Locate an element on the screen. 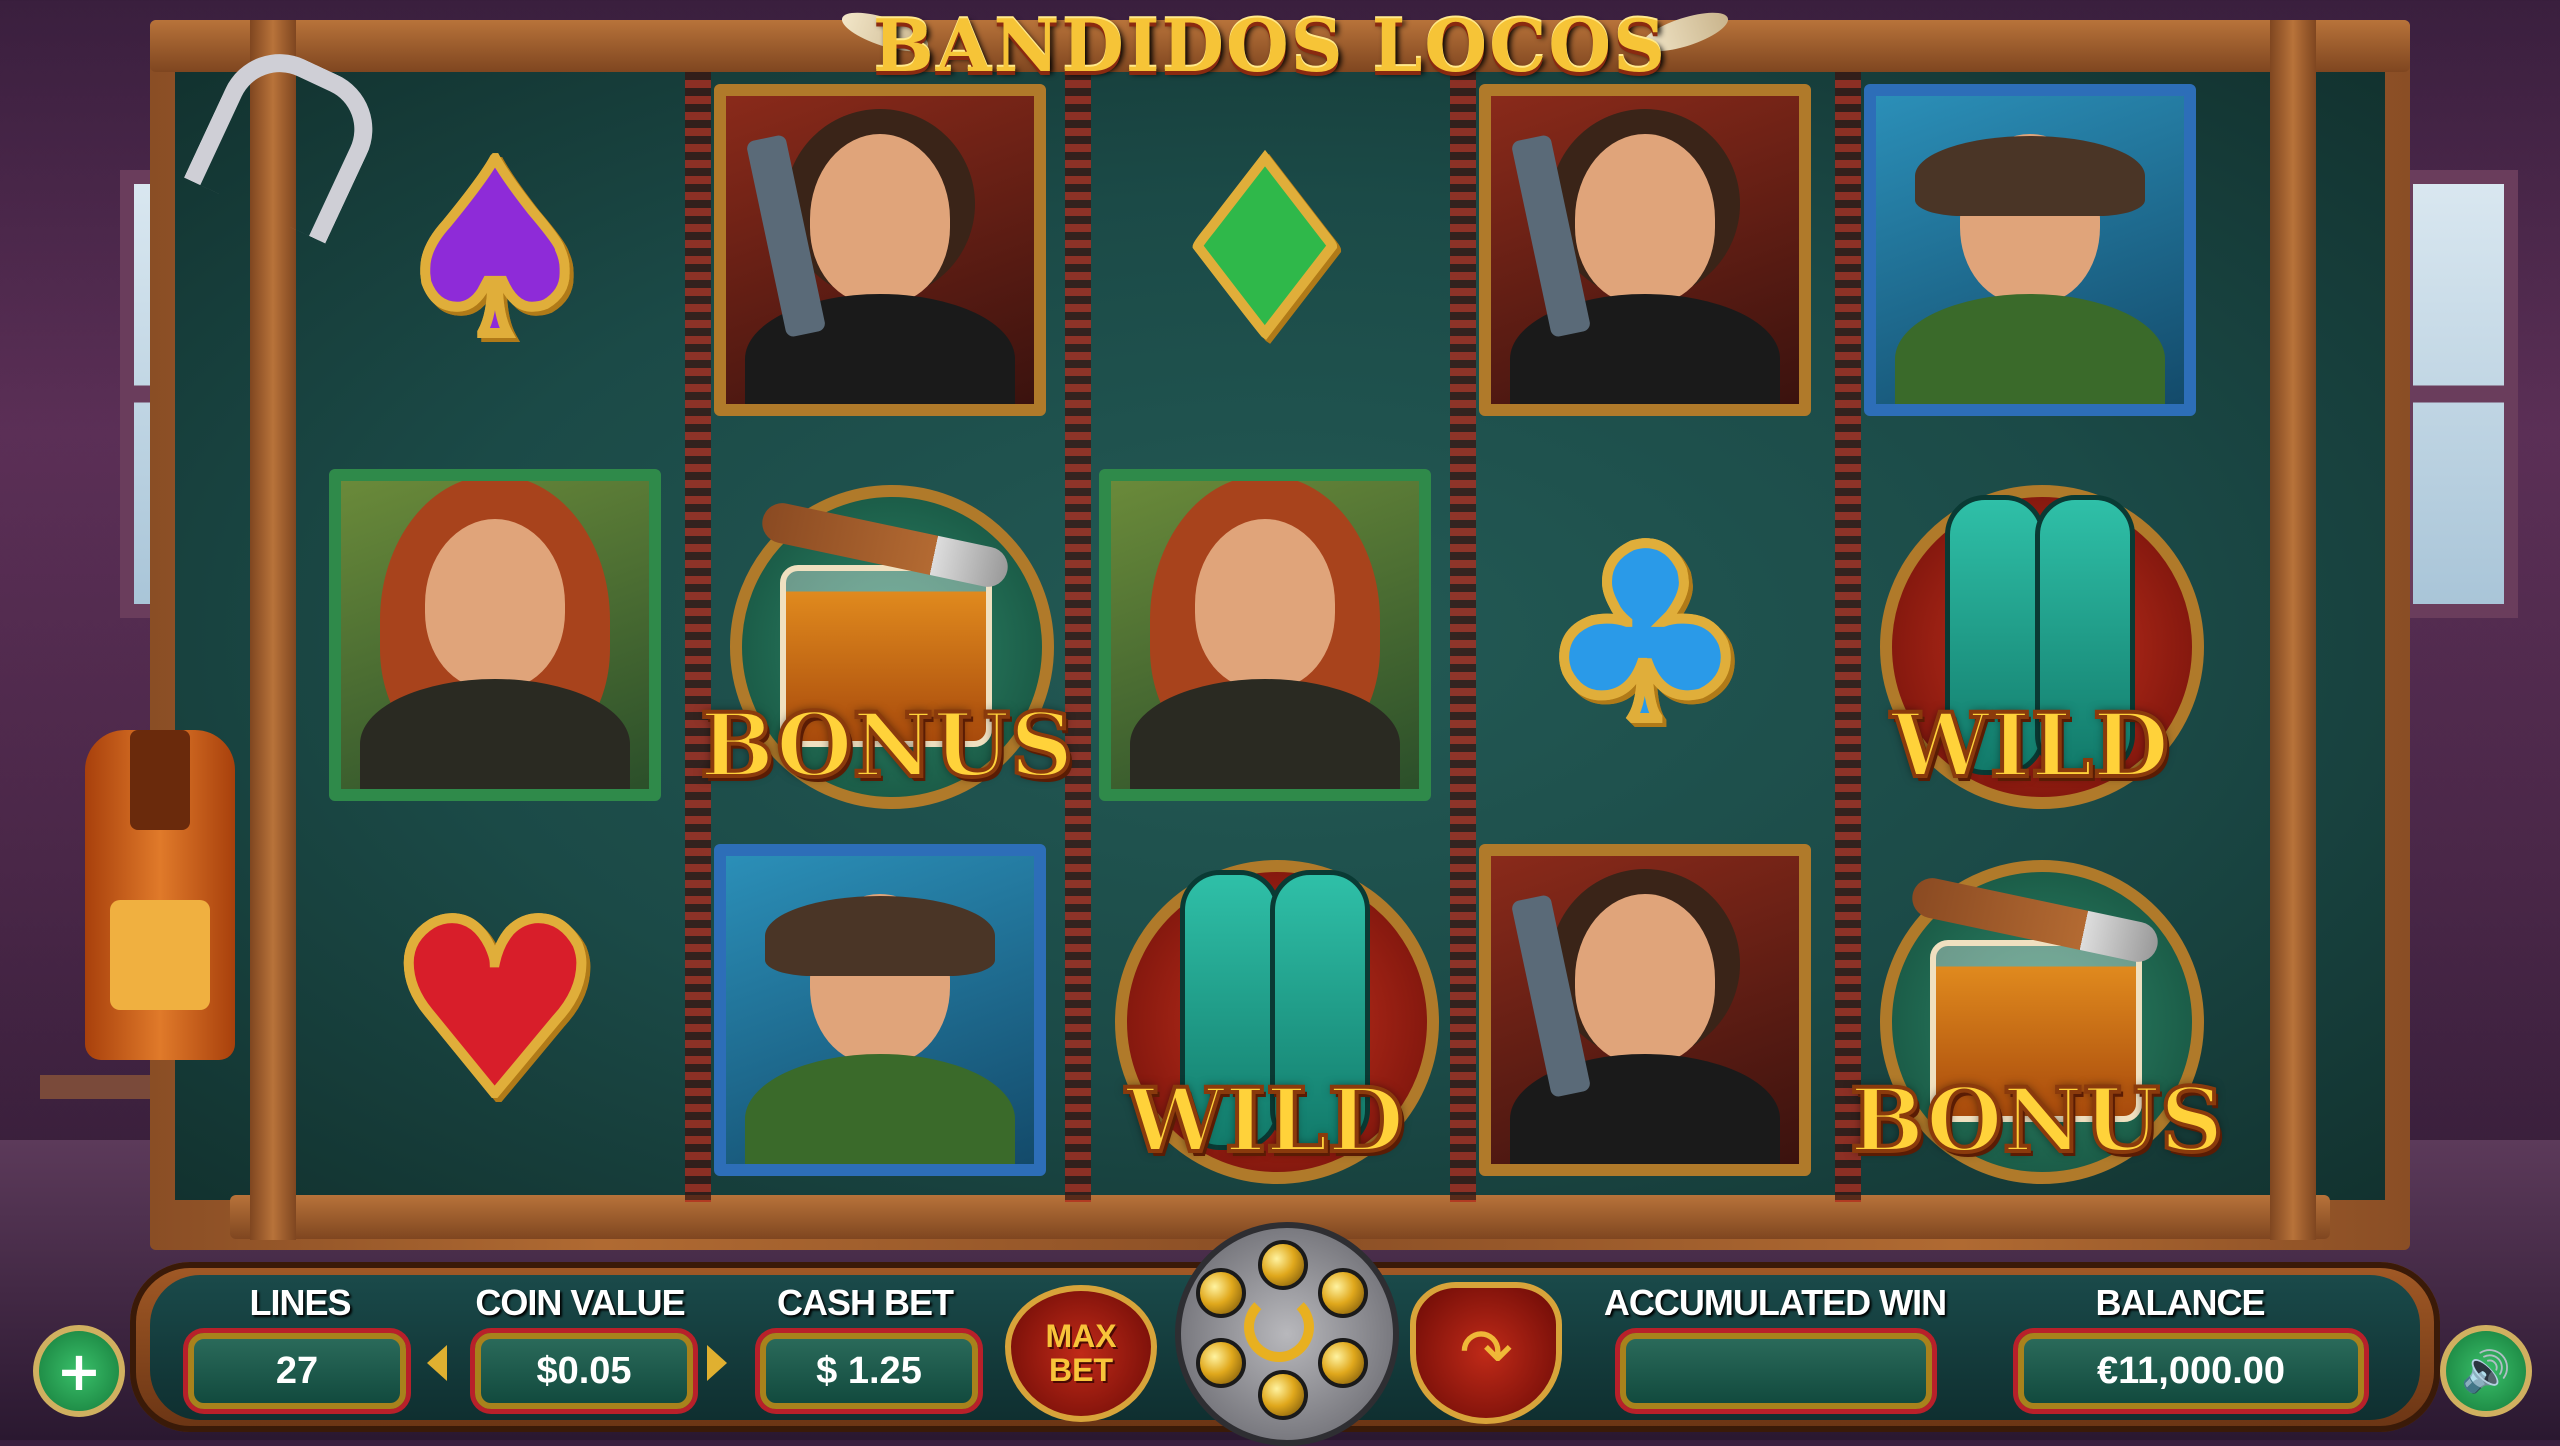 This screenshot has width=2560, height=1446. reel-cell-r1-c2-gunslinger is located at coordinates (880, 250).